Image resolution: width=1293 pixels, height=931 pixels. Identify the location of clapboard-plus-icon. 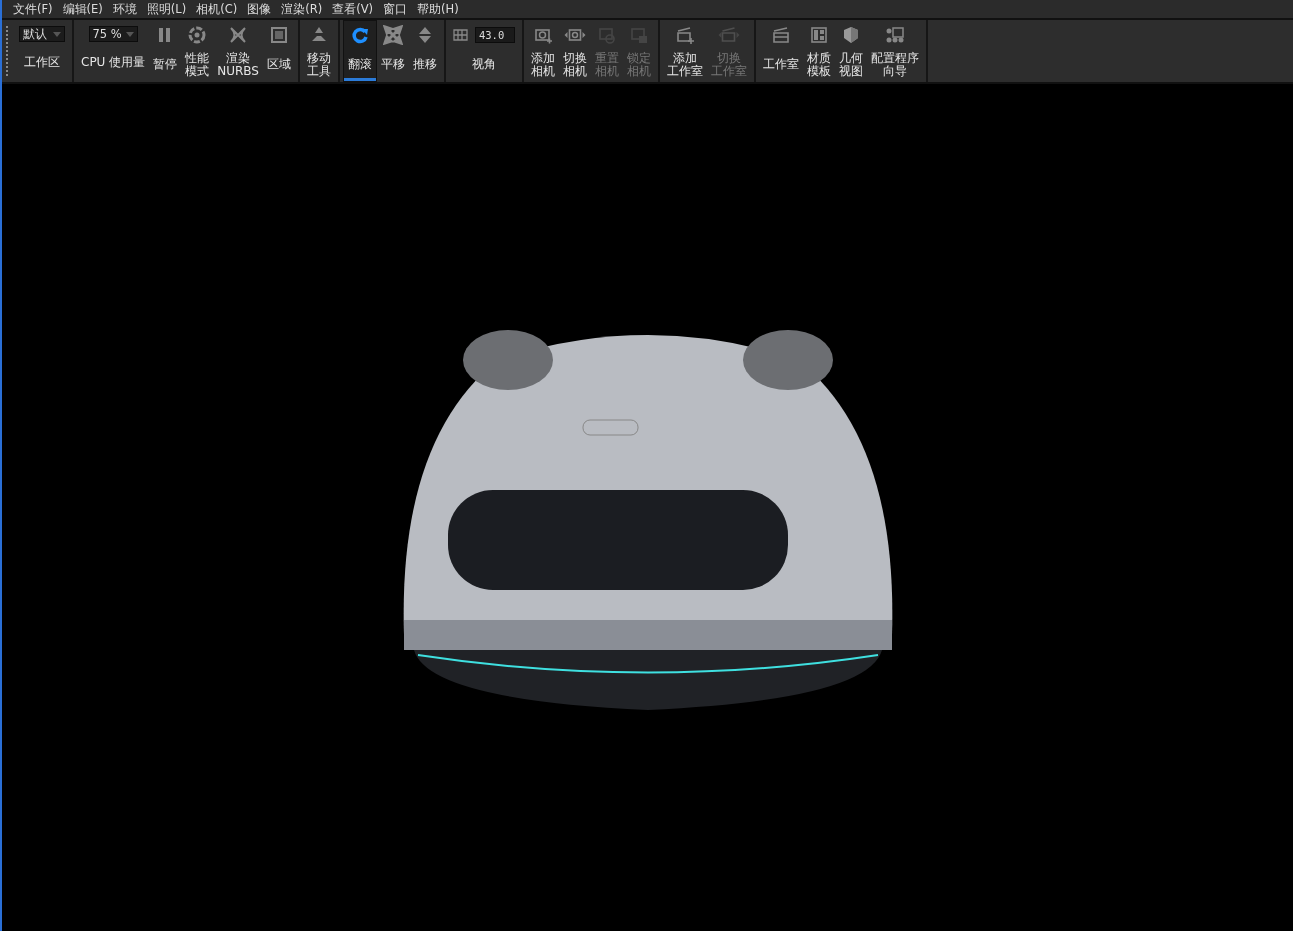
(684, 35).